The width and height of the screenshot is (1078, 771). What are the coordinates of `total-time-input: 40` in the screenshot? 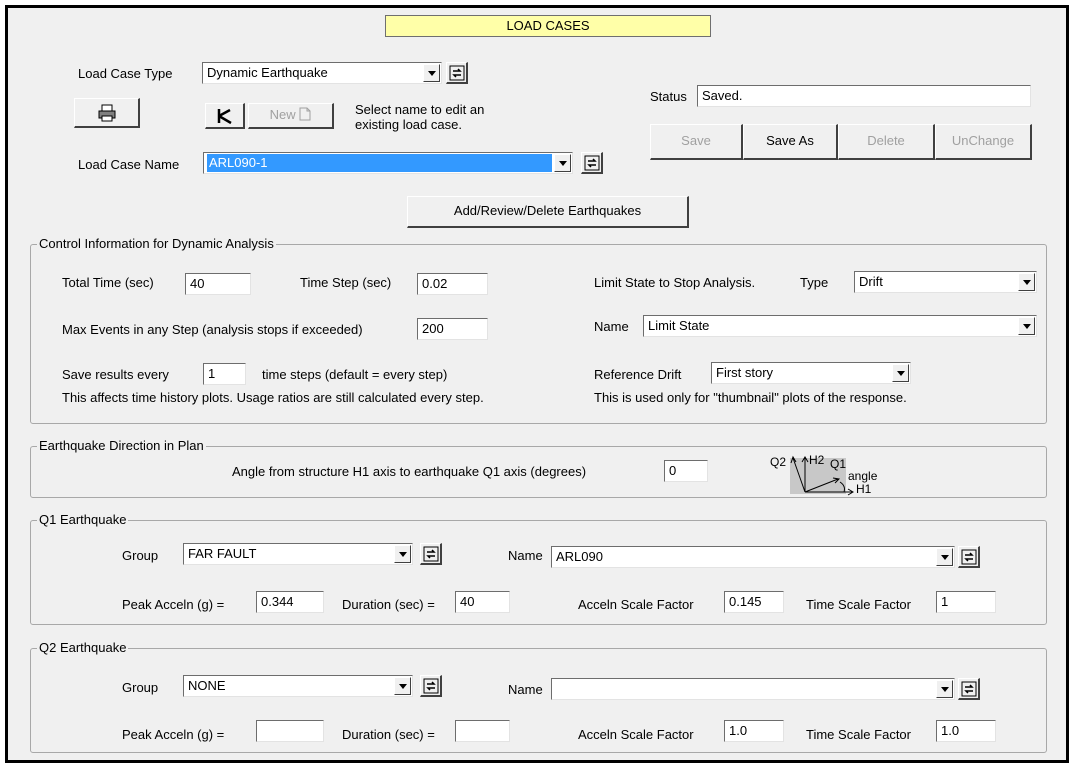 It's located at (218, 284).